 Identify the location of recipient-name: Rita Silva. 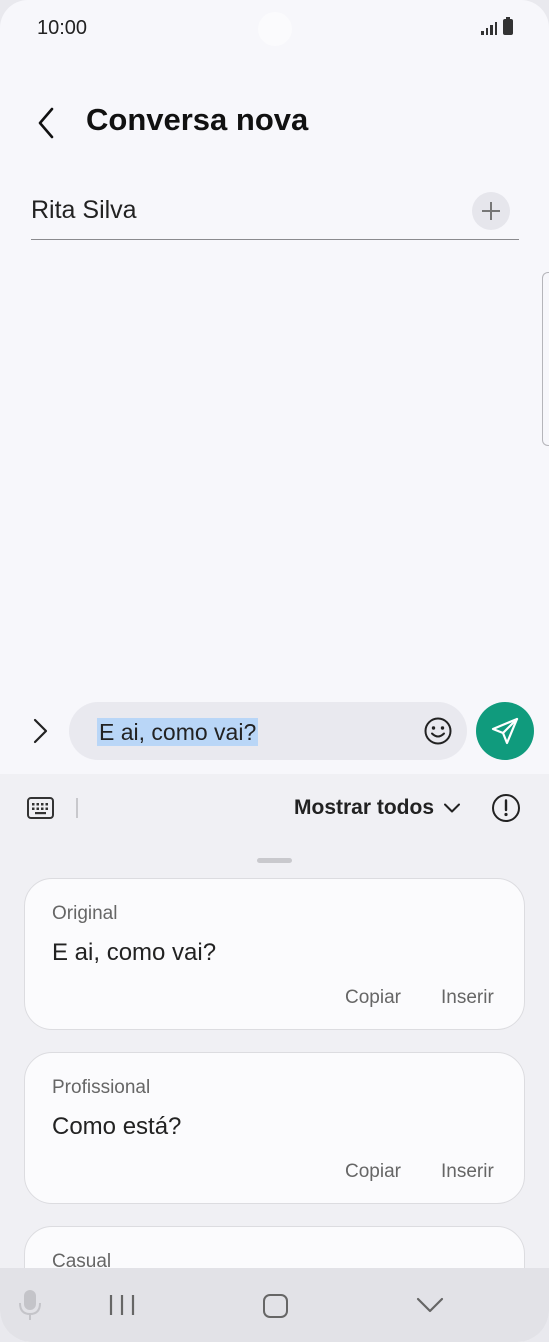
(84, 210).